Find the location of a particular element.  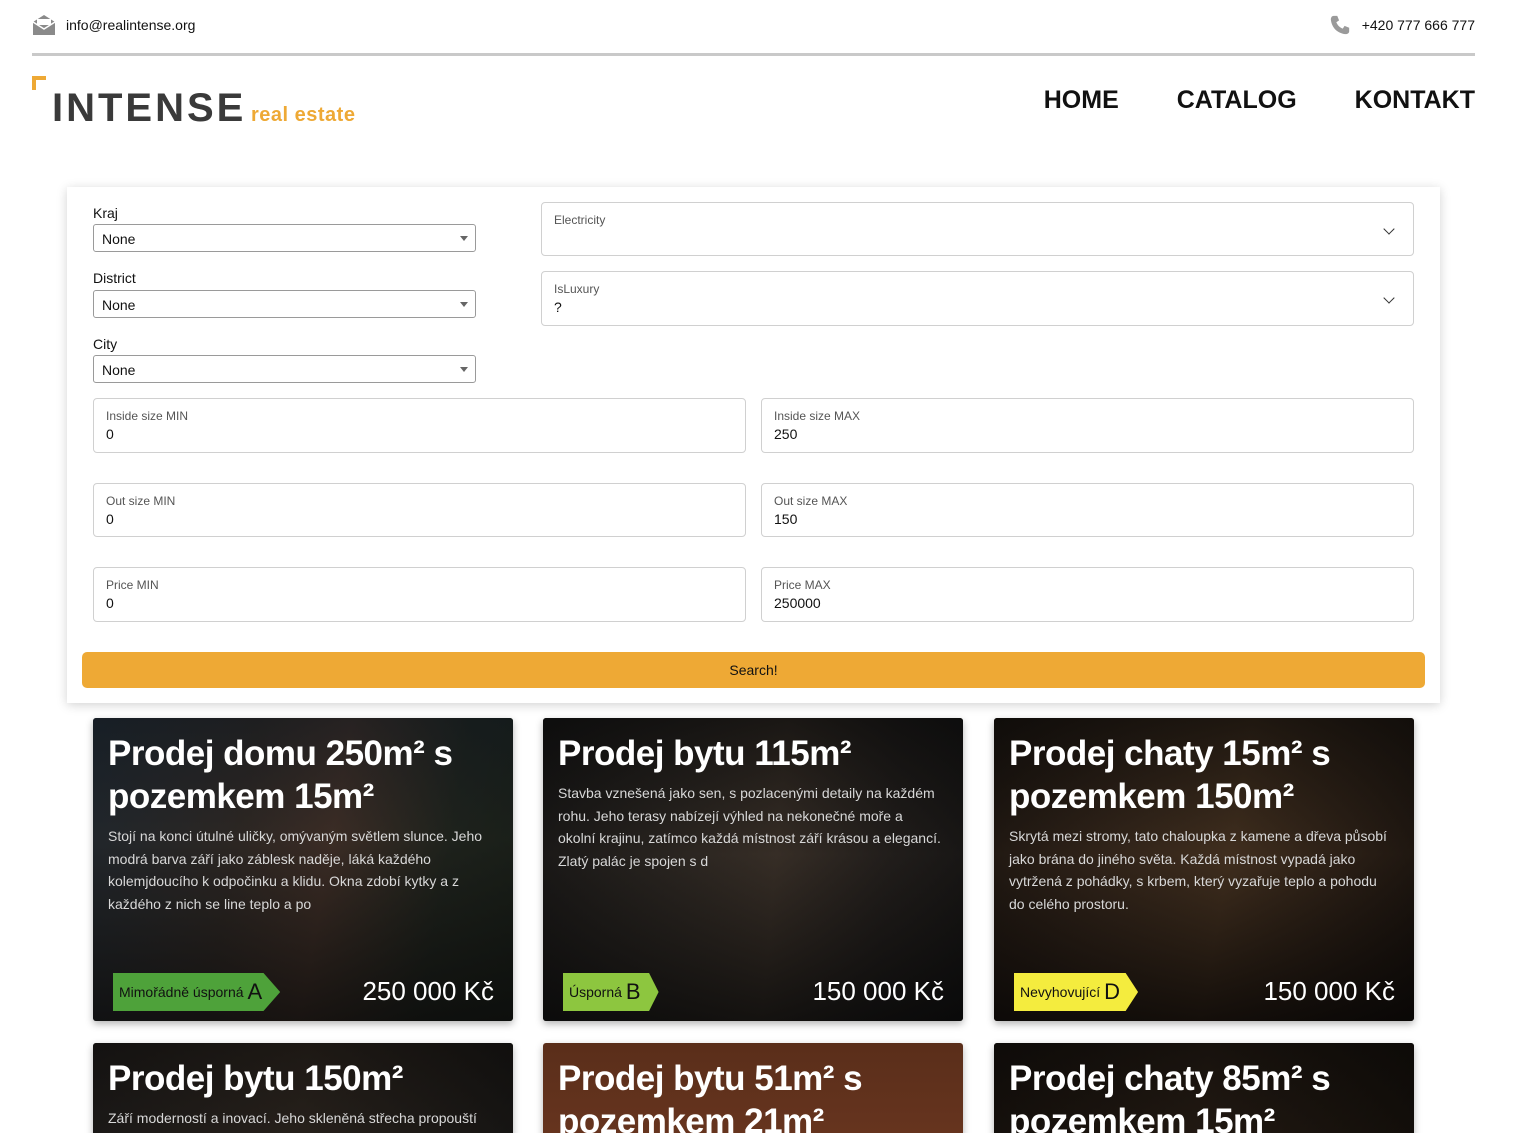

inside-size-max-input: Inside size MAX 250 is located at coordinates (1087, 425).